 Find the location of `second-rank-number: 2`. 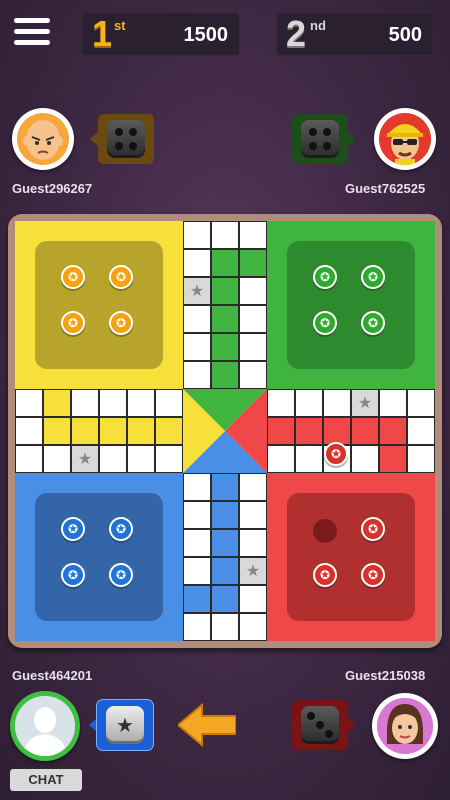

second-rank-number: 2 is located at coordinates (296, 33).